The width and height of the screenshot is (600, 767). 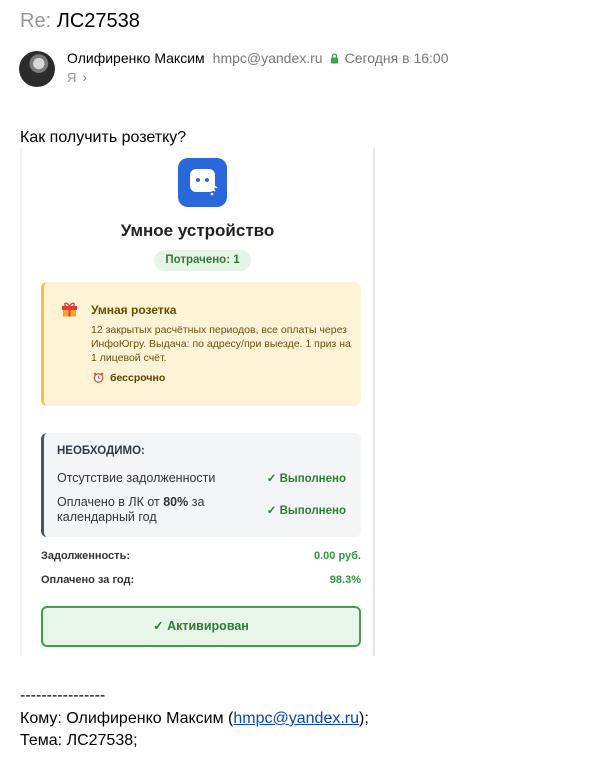 What do you see at coordinates (103, 137) in the screenshot?
I see `email-body-question: Как получить розетку?` at bounding box center [103, 137].